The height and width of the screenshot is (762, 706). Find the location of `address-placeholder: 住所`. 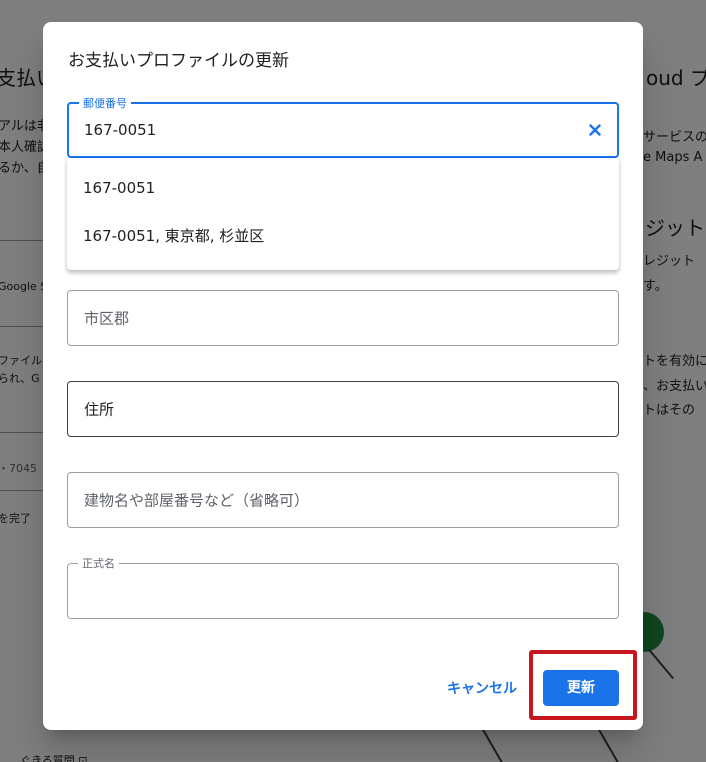

address-placeholder: 住所 is located at coordinates (99, 409).